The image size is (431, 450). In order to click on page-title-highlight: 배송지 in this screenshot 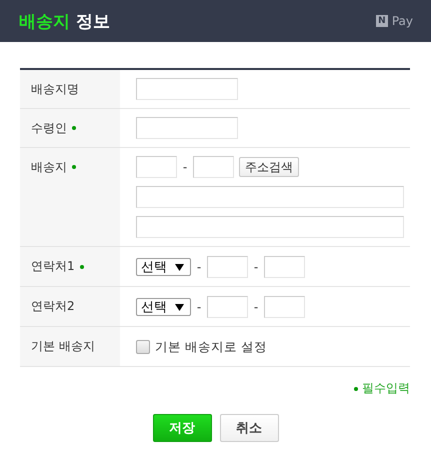, I will do `click(44, 21)`.